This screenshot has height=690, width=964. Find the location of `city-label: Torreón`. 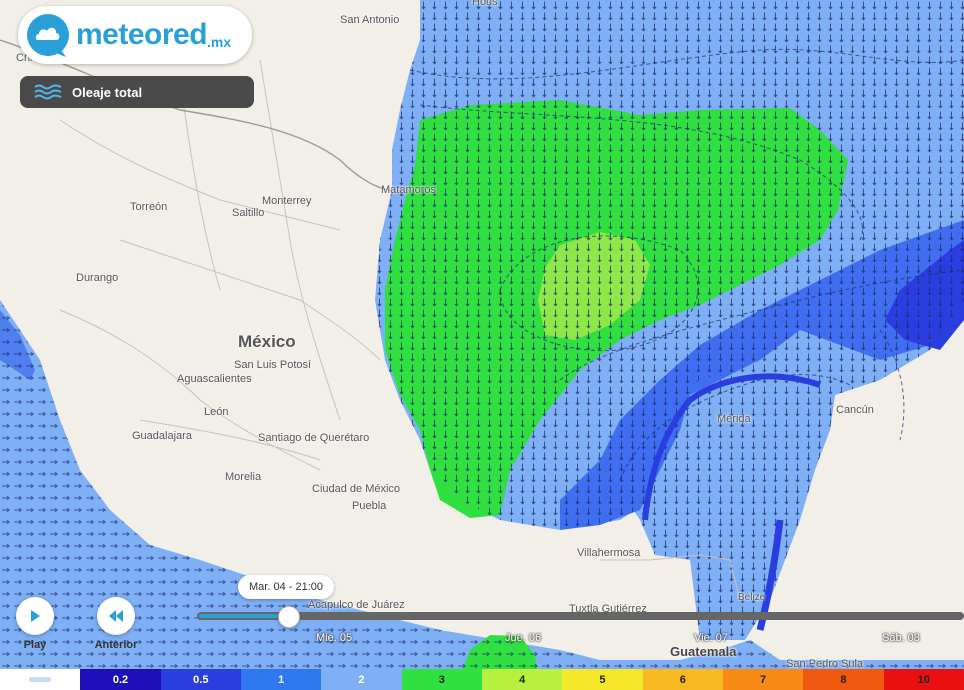

city-label: Torreón is located at coordinates (149, 207).